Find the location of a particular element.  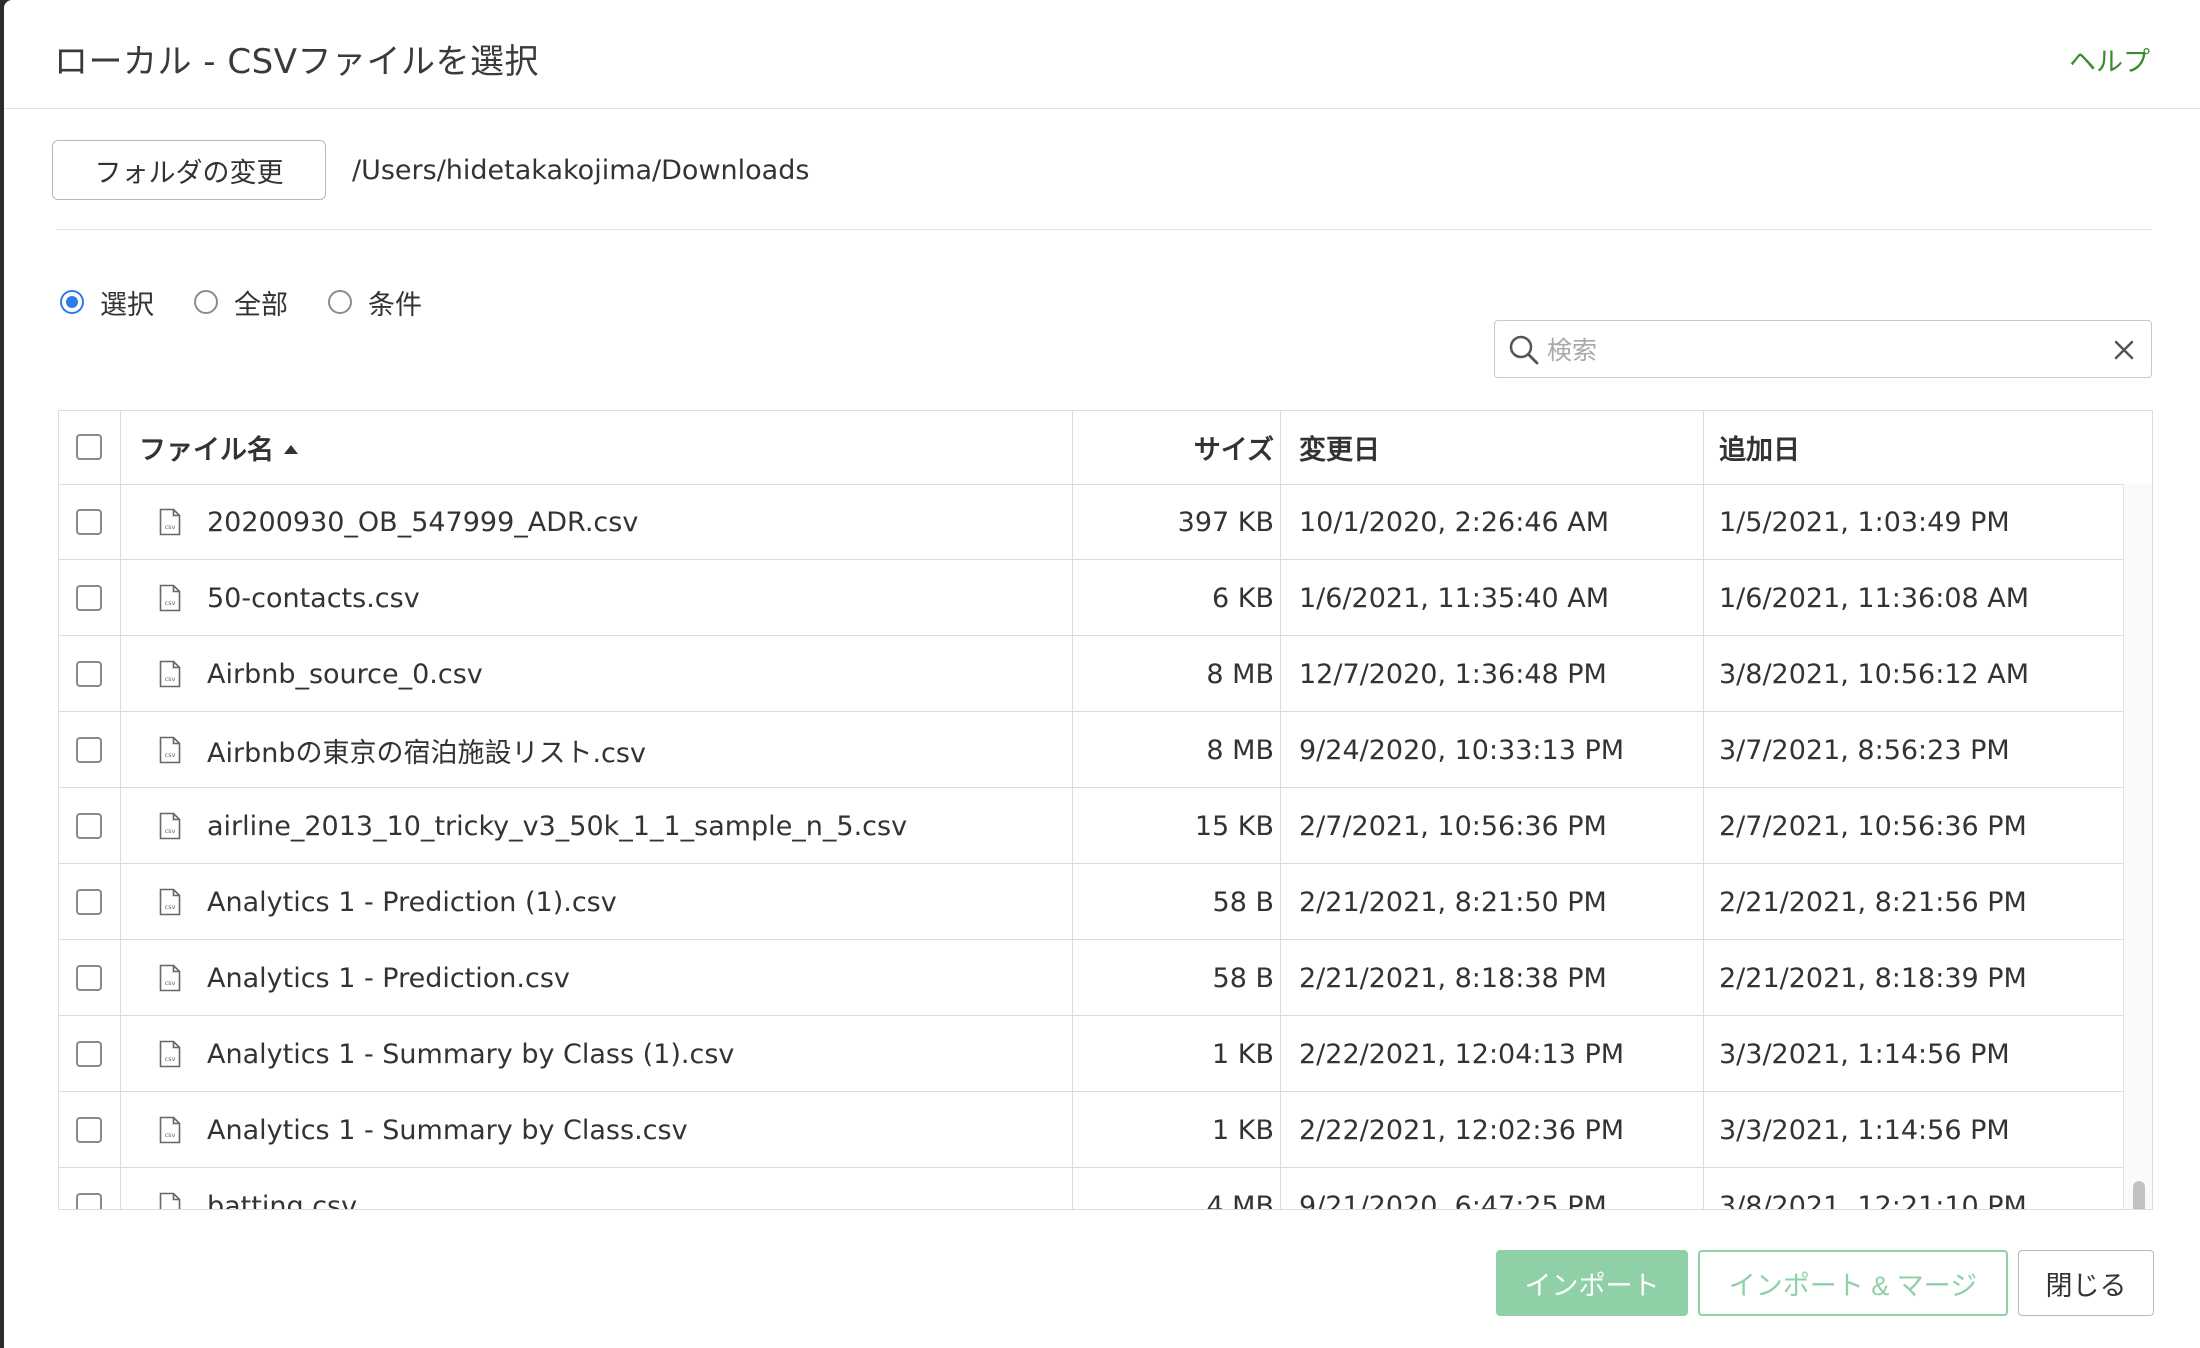

file-size: 397 KB is located at coordinates (1225, 522).